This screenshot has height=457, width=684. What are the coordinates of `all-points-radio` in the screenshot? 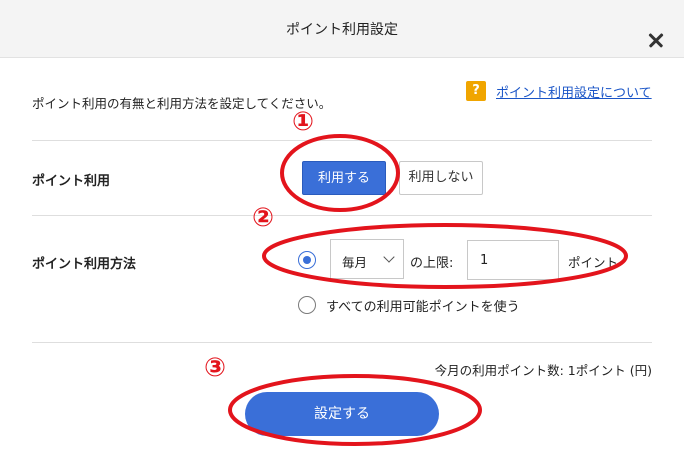 It's located at (307, 305).